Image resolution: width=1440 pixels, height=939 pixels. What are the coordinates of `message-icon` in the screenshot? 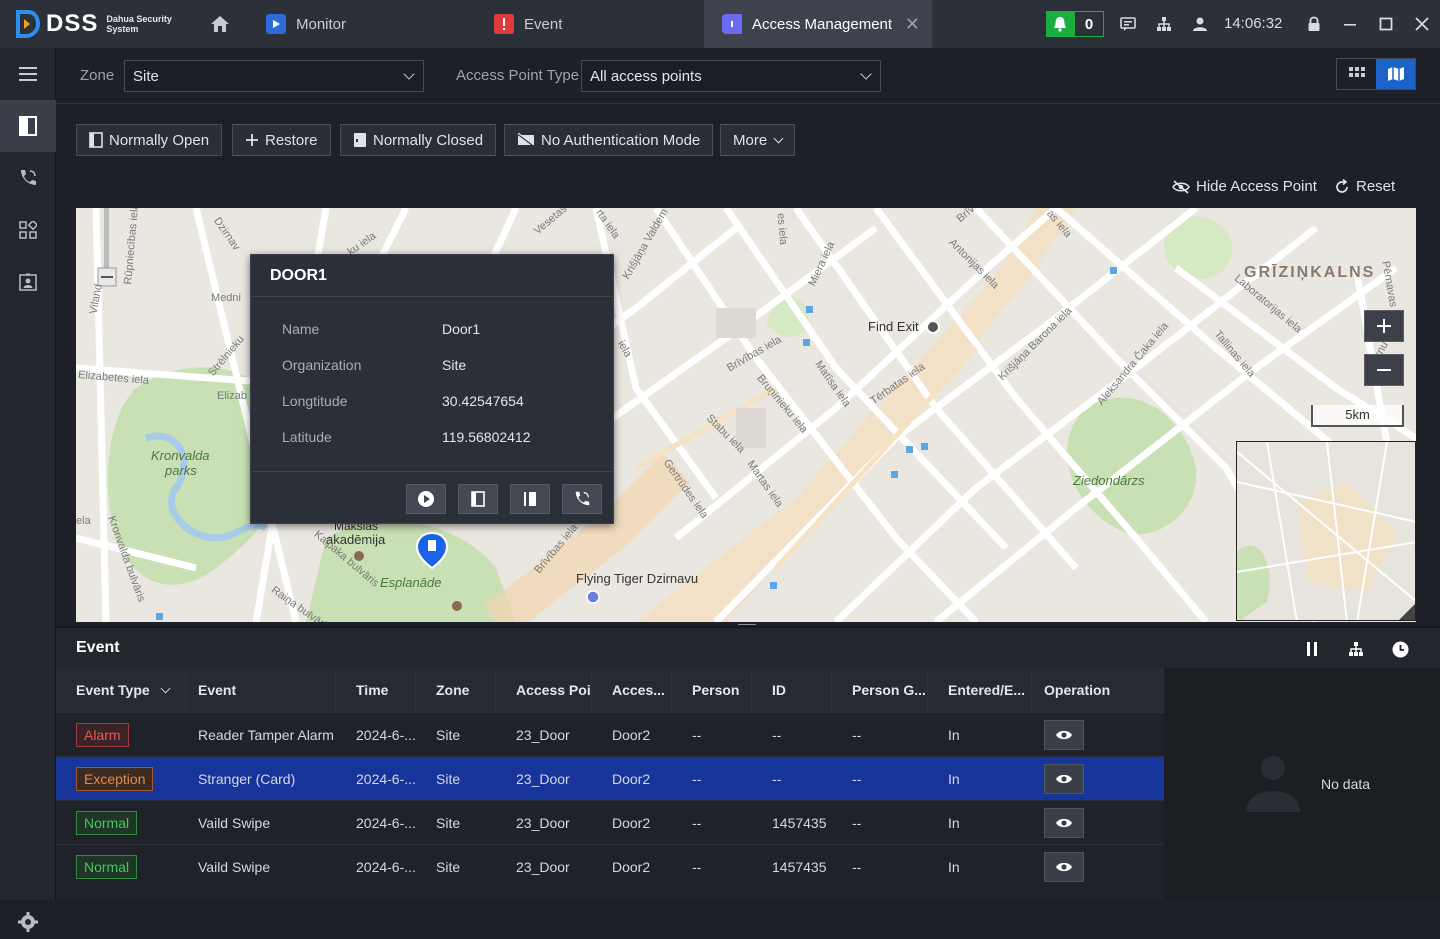 It's located at (1128, 24).